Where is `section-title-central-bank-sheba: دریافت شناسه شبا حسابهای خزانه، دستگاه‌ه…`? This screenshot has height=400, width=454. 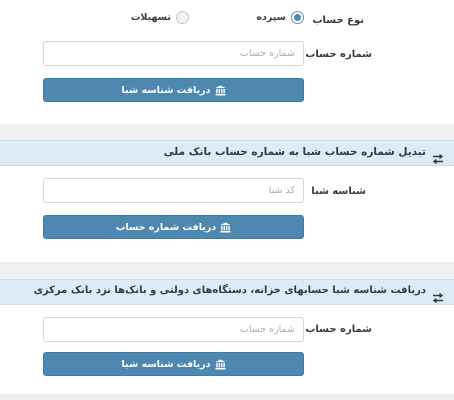
section-title-central-bank-sheba: دریافت شناسه شبا حسابهای خزانه، دستگاه‌ه… is located at coordinates (229, 290).